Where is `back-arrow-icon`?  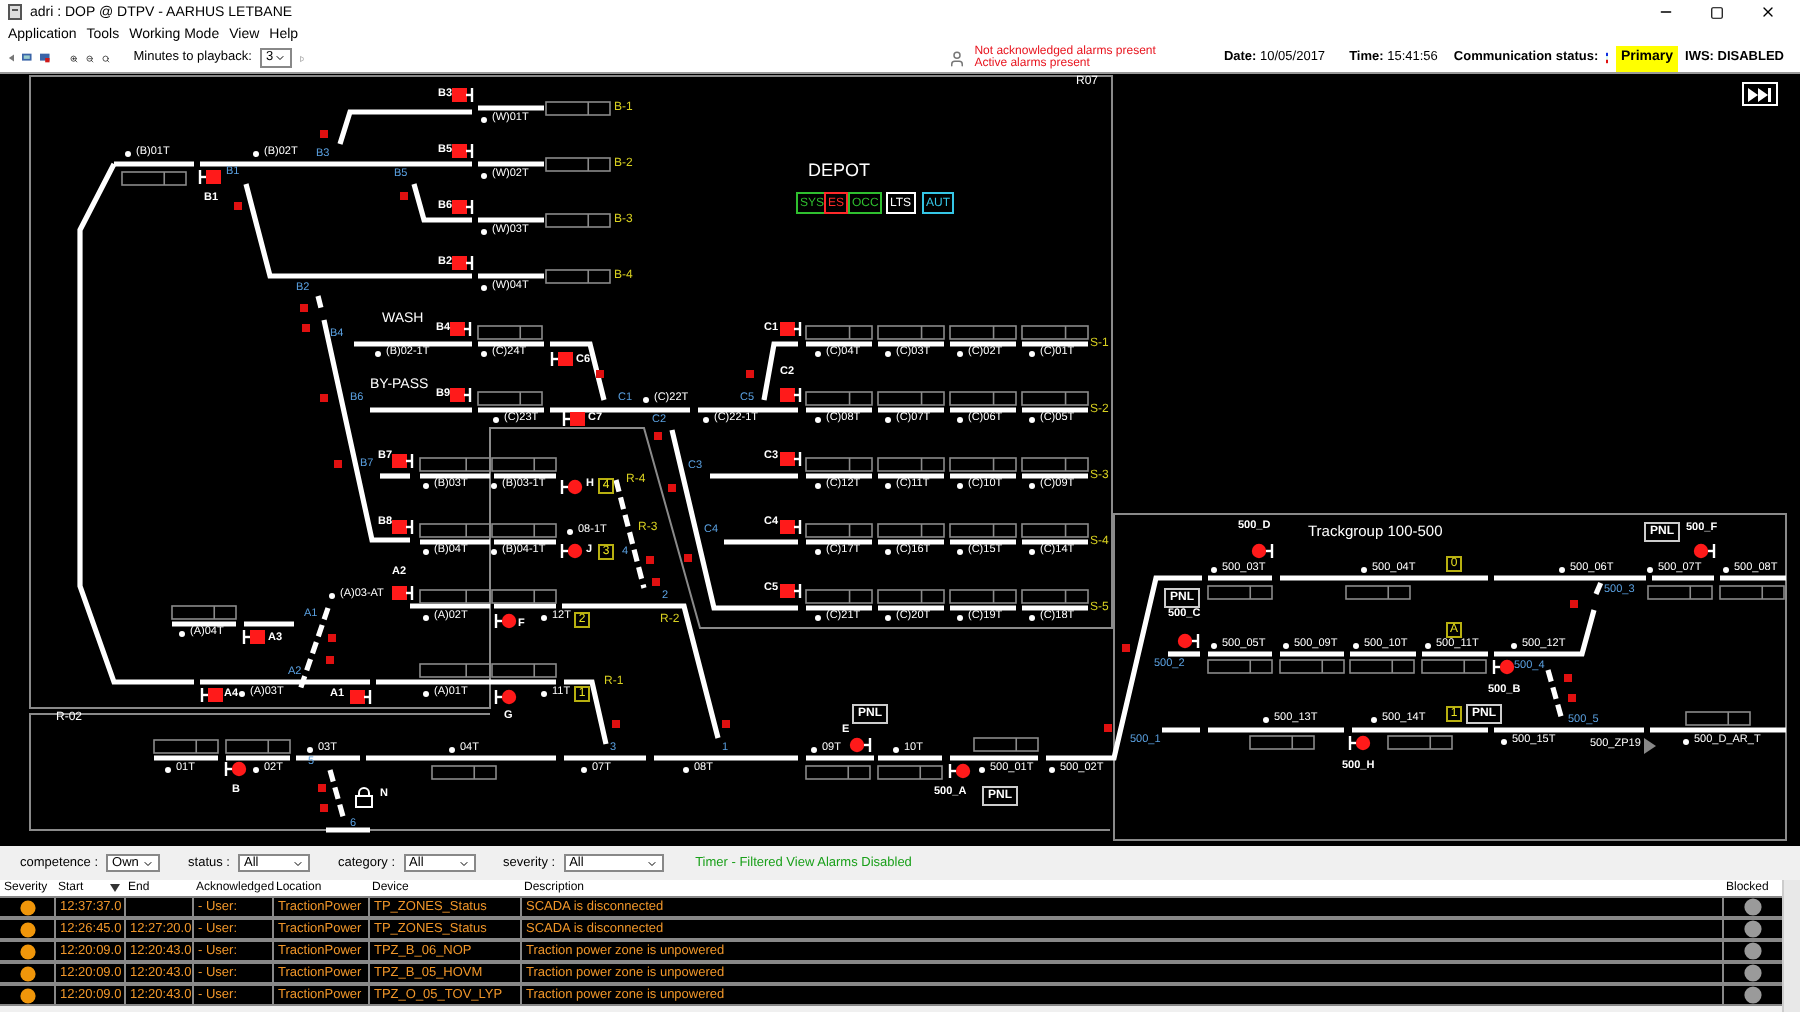 back-arrow-icon is located at coordinates (11, 58).